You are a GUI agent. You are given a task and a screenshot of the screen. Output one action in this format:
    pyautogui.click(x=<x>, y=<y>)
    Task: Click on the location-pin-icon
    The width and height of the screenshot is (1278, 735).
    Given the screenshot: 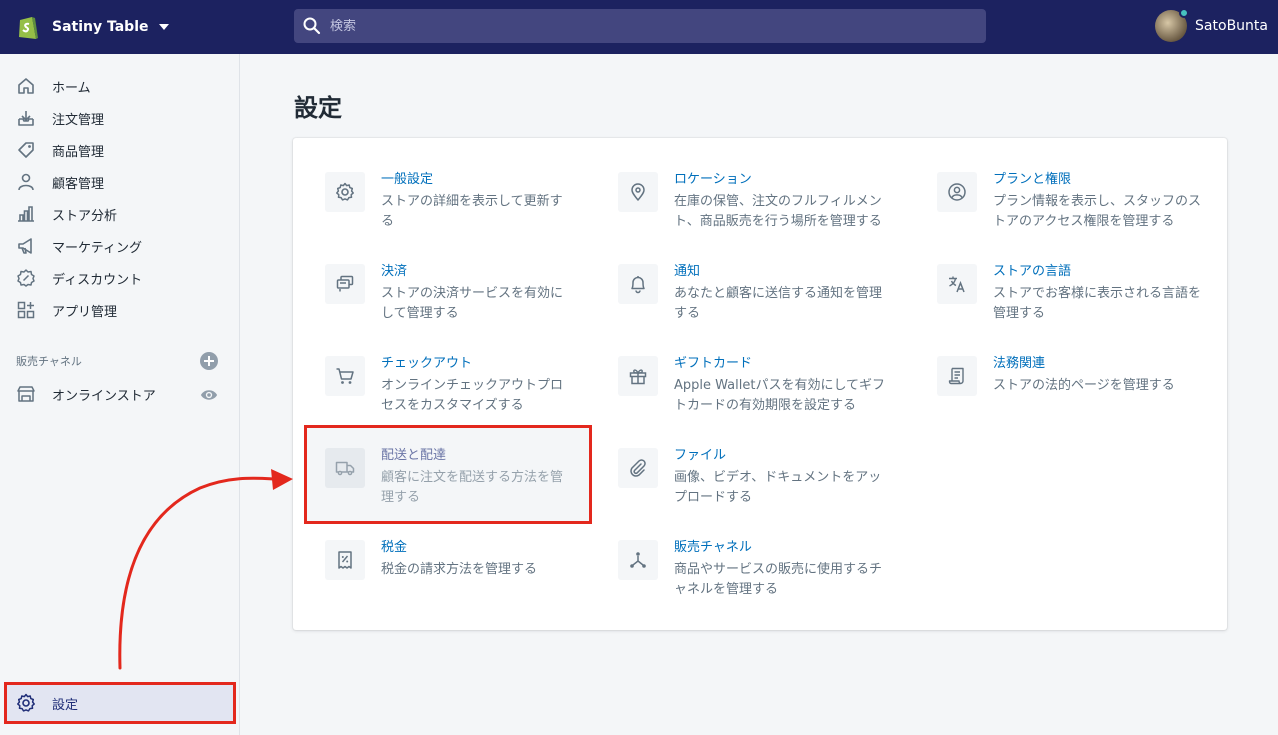 What is the action you would take?
    pyautogui.click(x=638, y=192)
    